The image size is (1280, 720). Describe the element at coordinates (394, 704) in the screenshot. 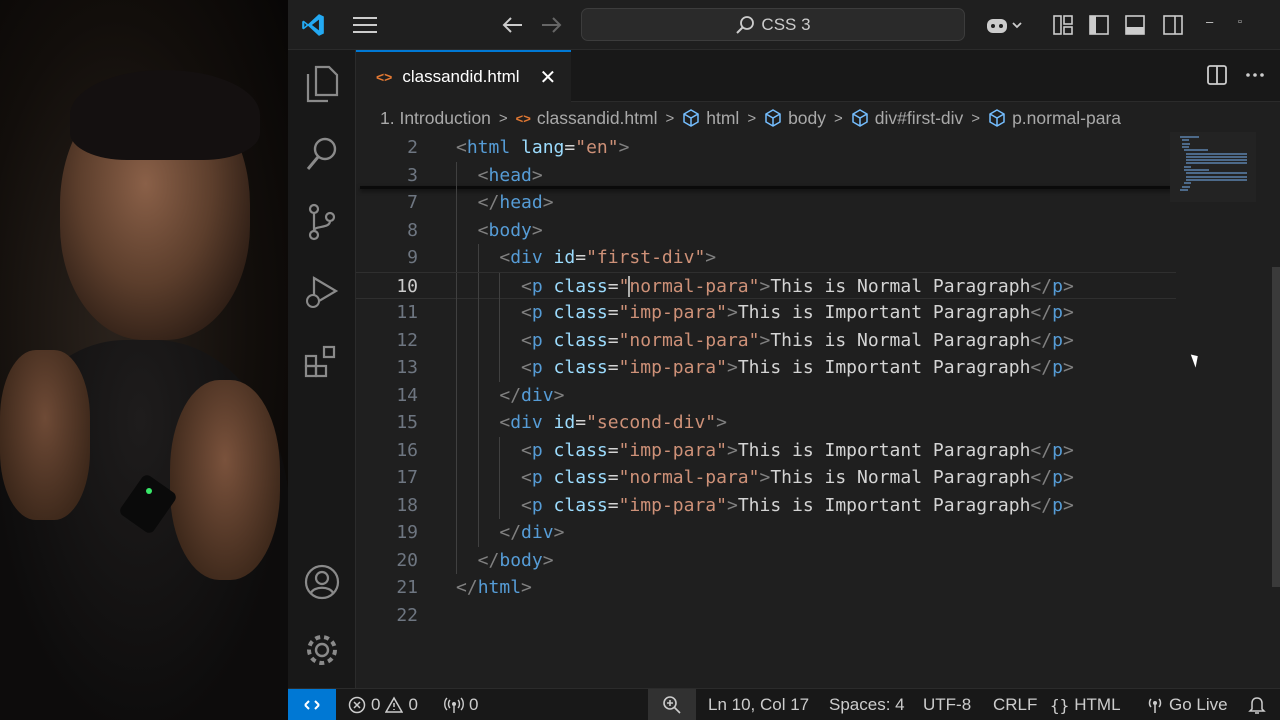

I see `warning-icon` at that location.